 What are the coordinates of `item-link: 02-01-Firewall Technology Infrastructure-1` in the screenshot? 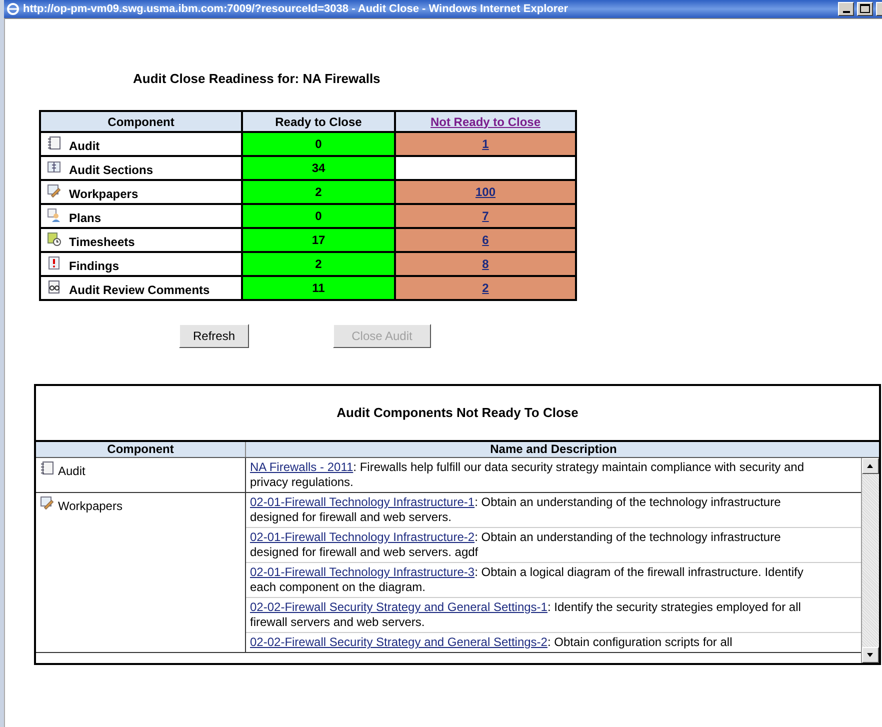 It's located at (362, 502).